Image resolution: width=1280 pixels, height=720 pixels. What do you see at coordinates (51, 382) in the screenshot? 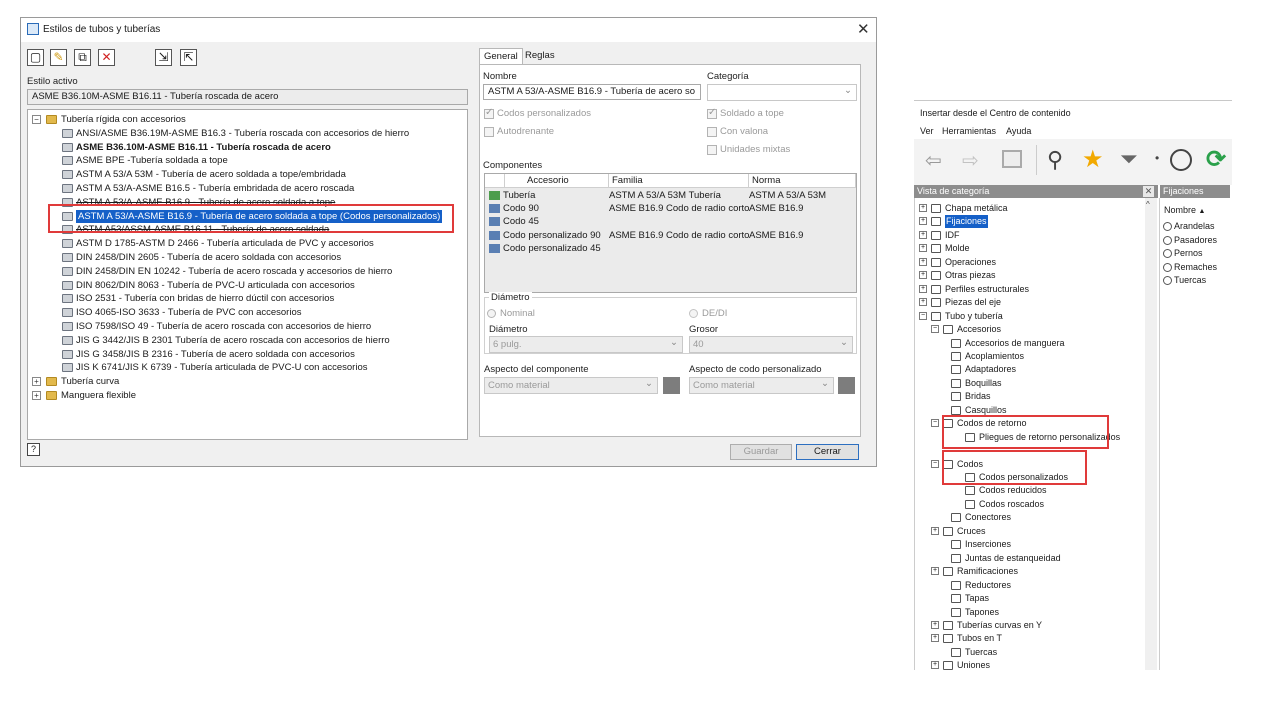
I see `folder-icon` at bounding box center [51, 382].